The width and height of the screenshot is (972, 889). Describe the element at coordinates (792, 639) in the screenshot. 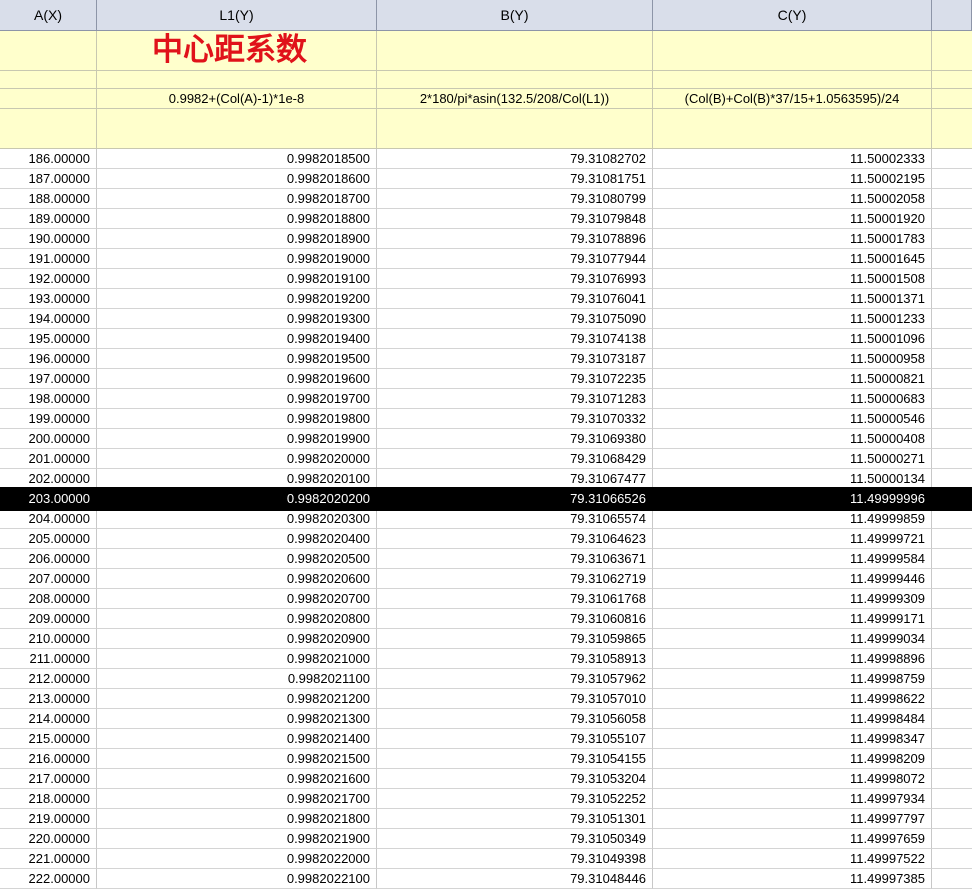

I see `cell-c: 11.49999034` at that location.